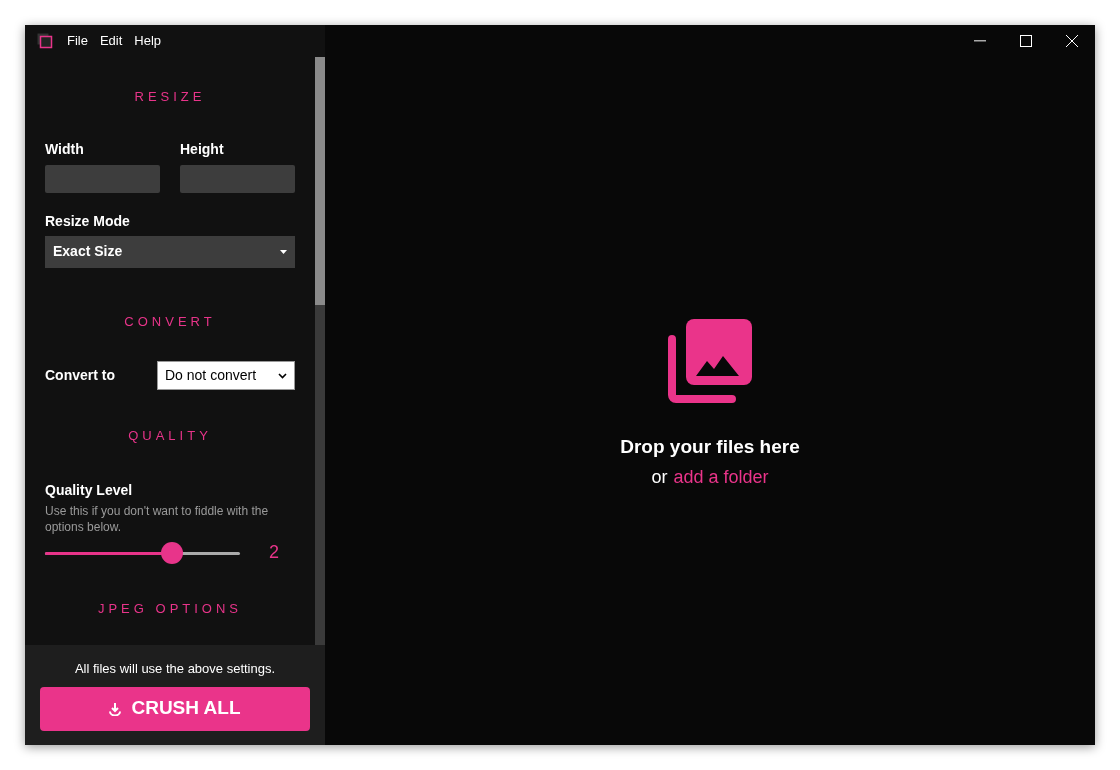 The height and width of the screenshot is (770, 1120). I want to click on section-heading: RESIZE, so click(170, 97).